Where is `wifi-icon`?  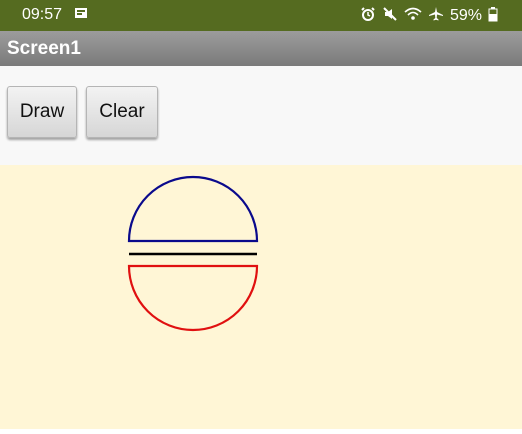
wifi-icon is located at coordinates (413, 16).